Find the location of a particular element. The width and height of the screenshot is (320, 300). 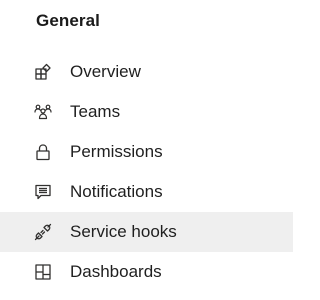

sidebar-item-notifications: Notifications is located at coordinates (146, 192).